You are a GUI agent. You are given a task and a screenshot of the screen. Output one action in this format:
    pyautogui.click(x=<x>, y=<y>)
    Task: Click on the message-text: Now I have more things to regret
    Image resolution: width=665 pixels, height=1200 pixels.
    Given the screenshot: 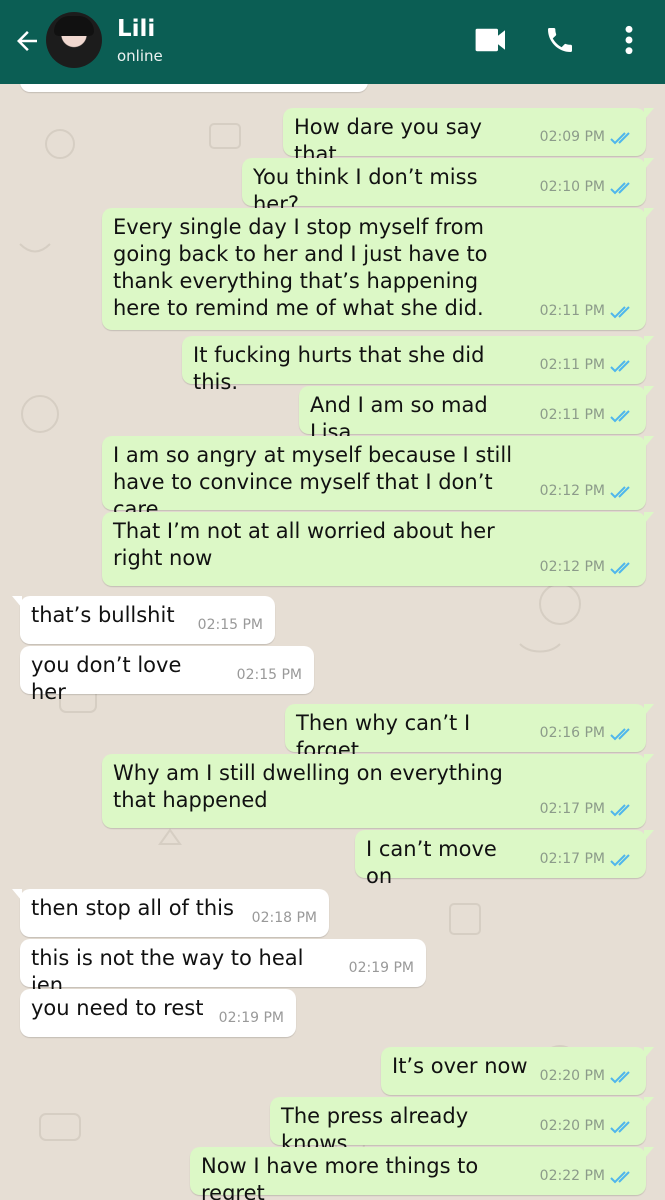 What is the action you would take?
    pyautogui.click(x=340, y=1177)
    